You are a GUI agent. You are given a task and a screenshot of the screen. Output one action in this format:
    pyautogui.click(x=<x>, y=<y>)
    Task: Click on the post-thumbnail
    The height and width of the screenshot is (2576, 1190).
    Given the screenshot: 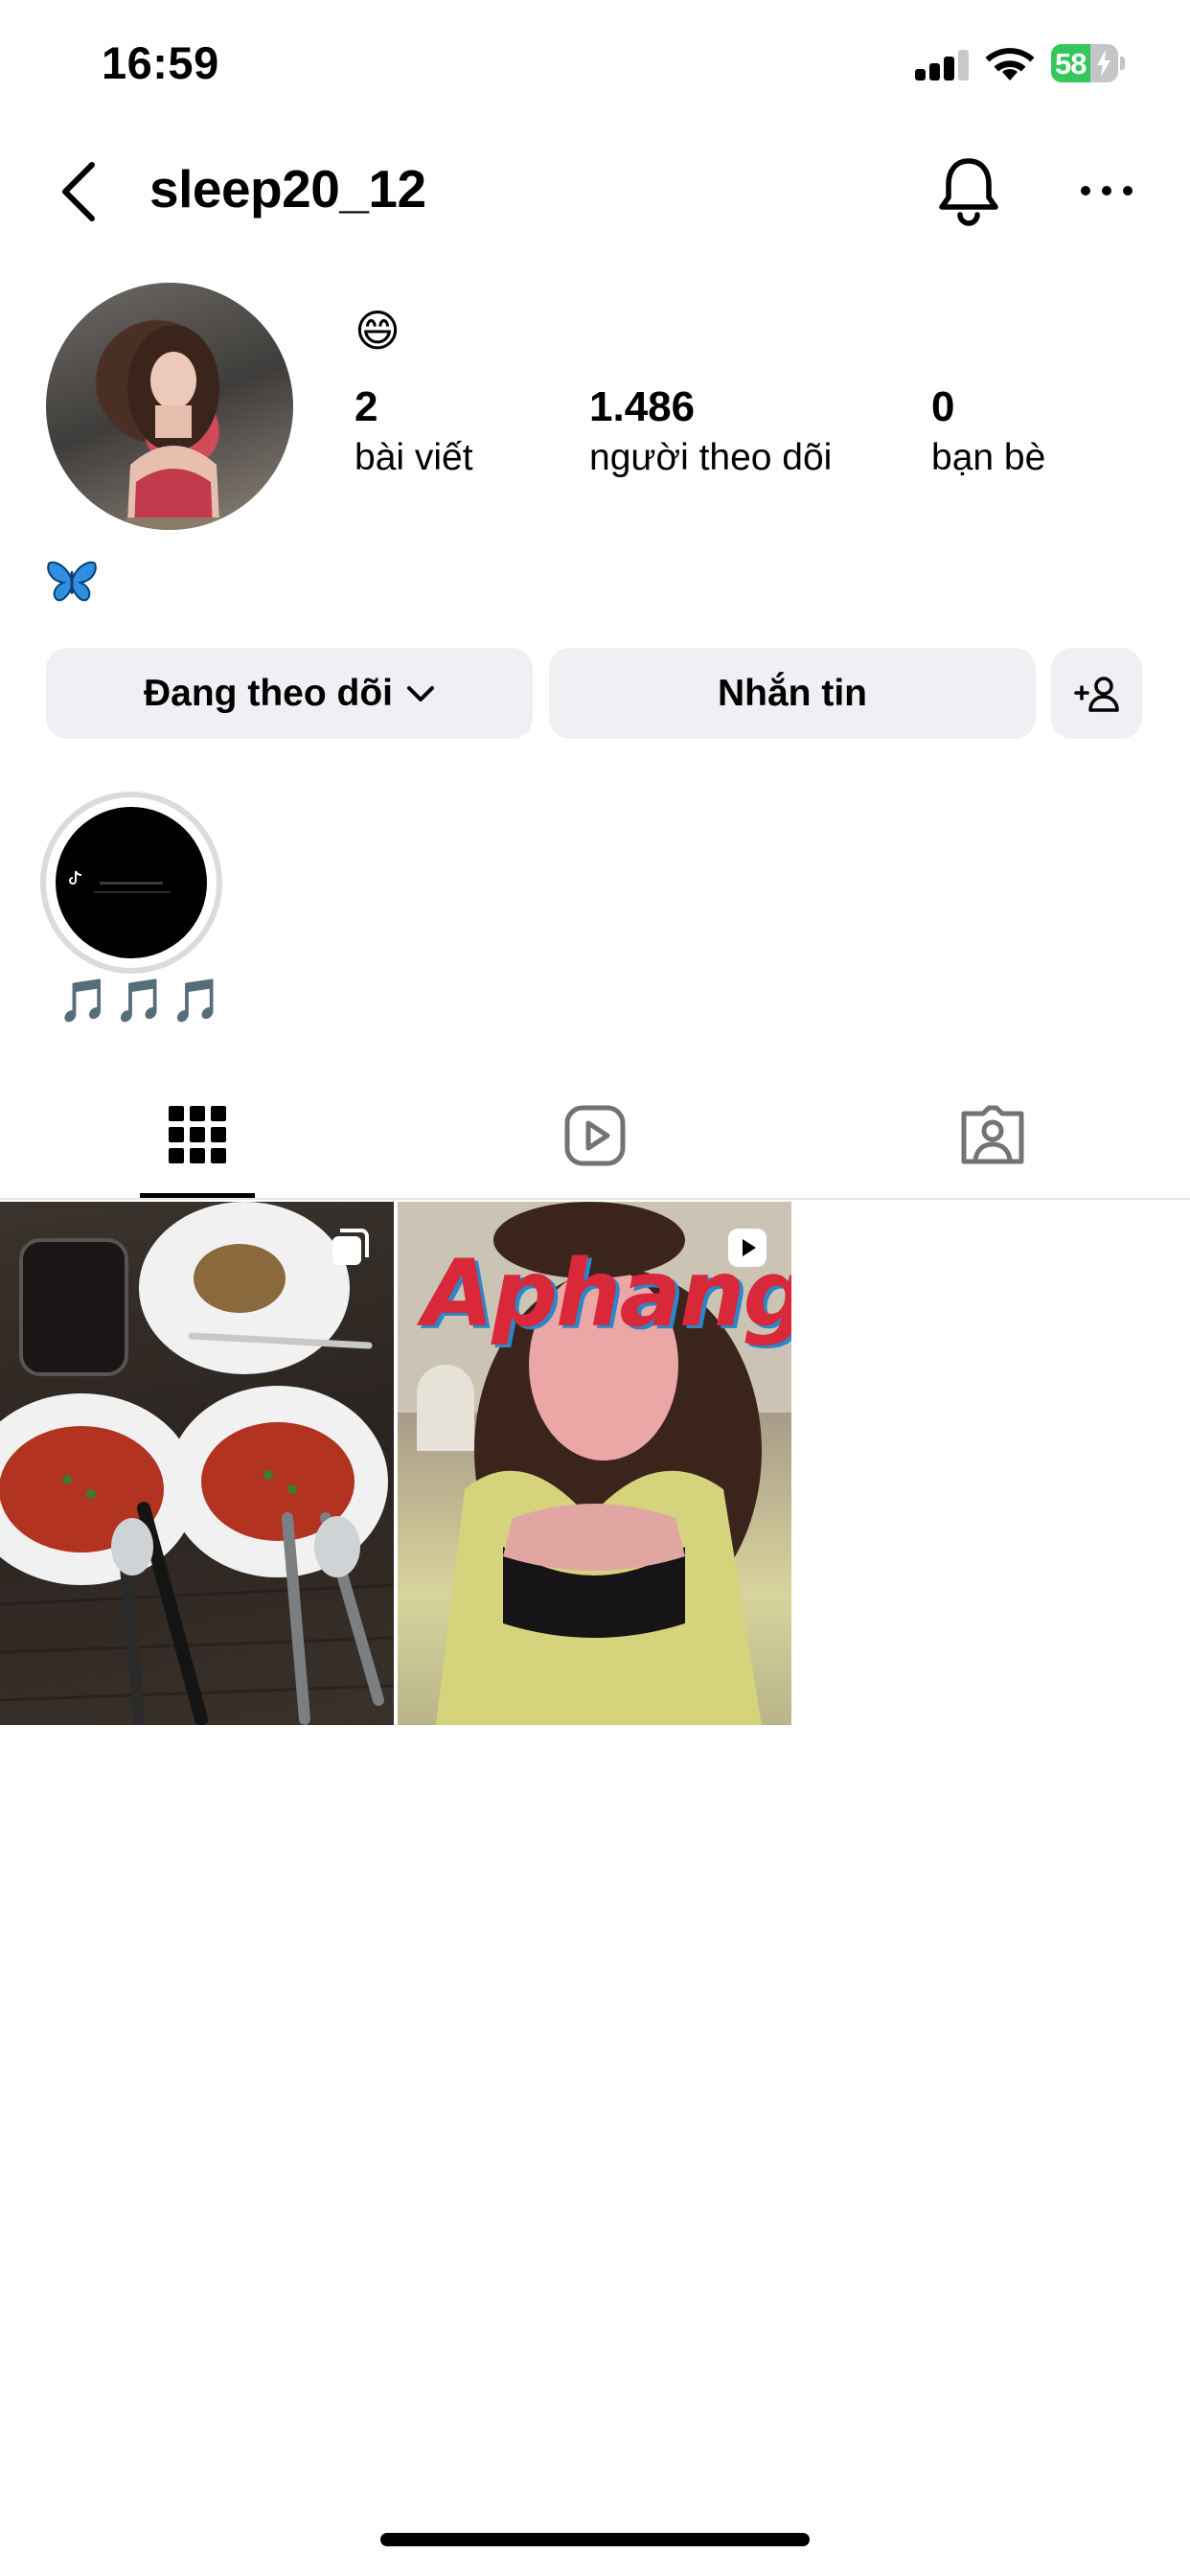 What is the action you would take?
    pyautogui.click(x=197, y=1463)
    